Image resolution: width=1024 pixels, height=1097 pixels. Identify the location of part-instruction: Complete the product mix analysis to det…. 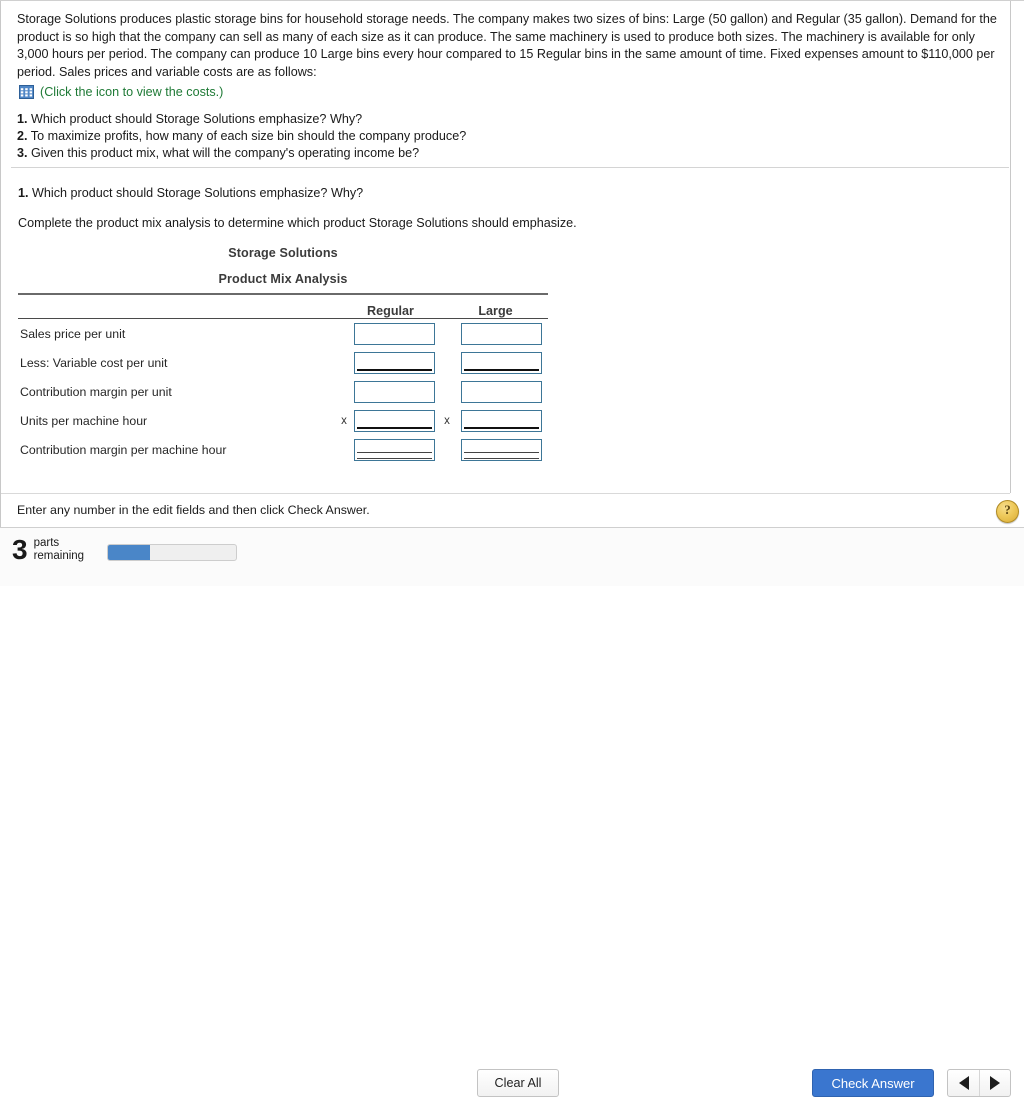
(297, 223).